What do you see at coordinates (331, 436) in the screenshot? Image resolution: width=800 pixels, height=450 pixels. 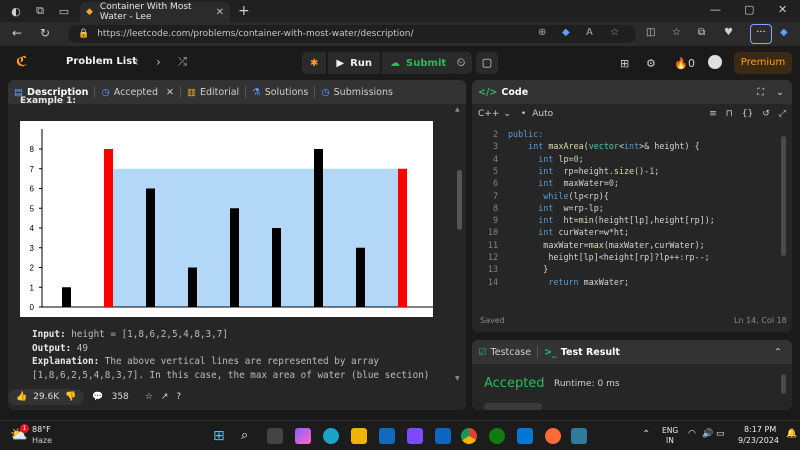 I see `edge-icon` at bounding box center [331, 436].